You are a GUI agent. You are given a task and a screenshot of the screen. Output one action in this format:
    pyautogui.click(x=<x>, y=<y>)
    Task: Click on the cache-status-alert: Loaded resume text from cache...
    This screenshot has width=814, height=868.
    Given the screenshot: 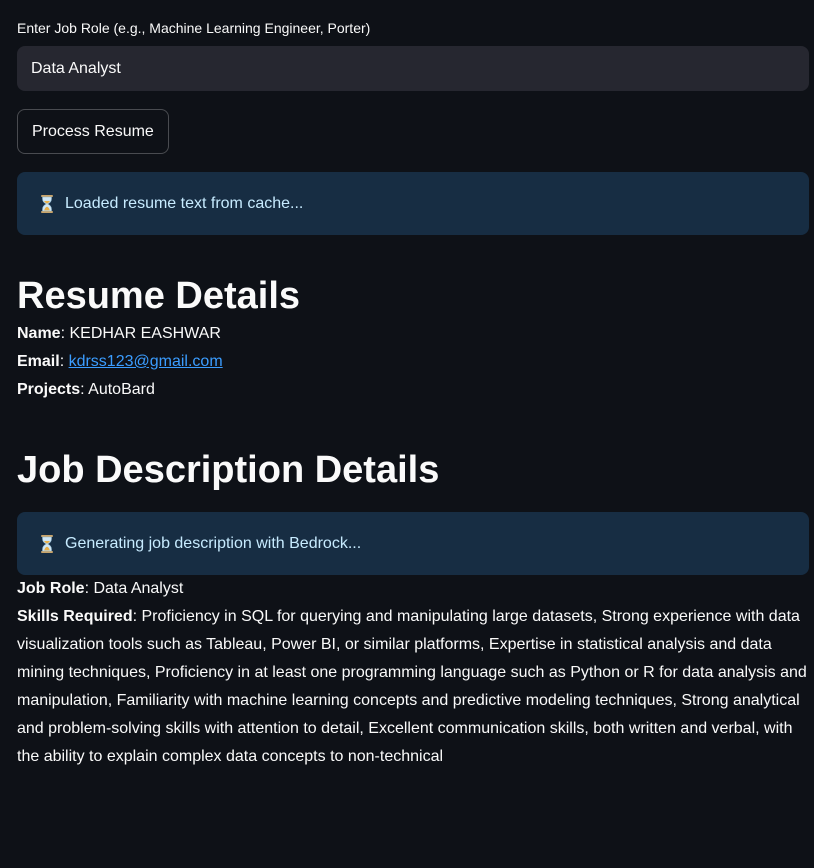 What is the action you would take?
    pyautogui.click(x=413, y=203)
    